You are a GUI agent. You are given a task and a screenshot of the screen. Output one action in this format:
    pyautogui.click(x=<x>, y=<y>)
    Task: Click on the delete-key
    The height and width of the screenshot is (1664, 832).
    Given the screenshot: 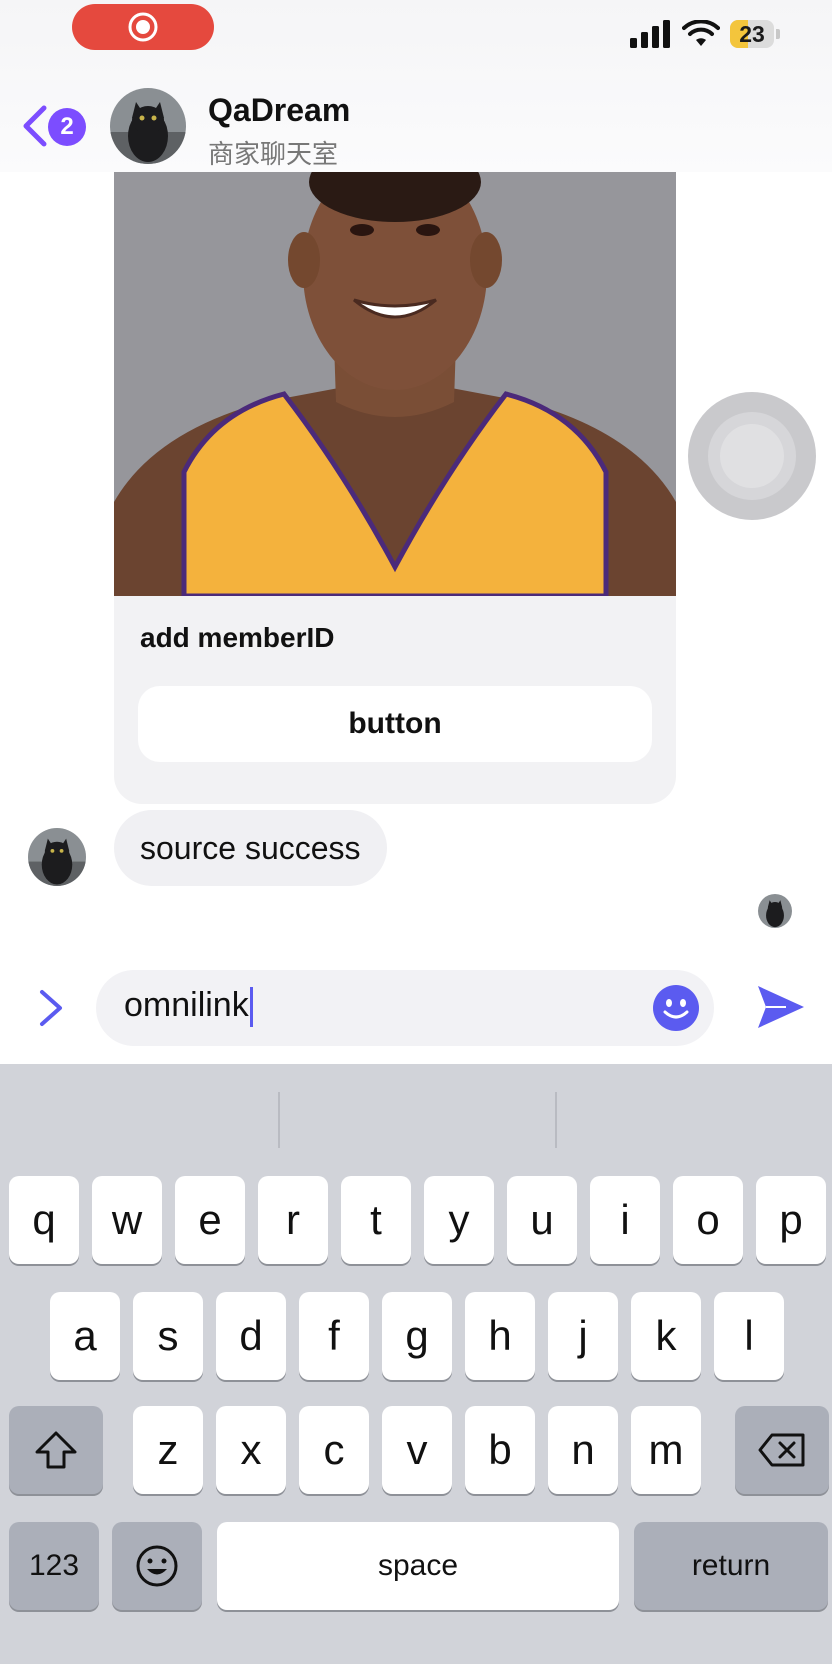 What is the action you would take?
    pyautogui.click(x=782, y=1450)
    